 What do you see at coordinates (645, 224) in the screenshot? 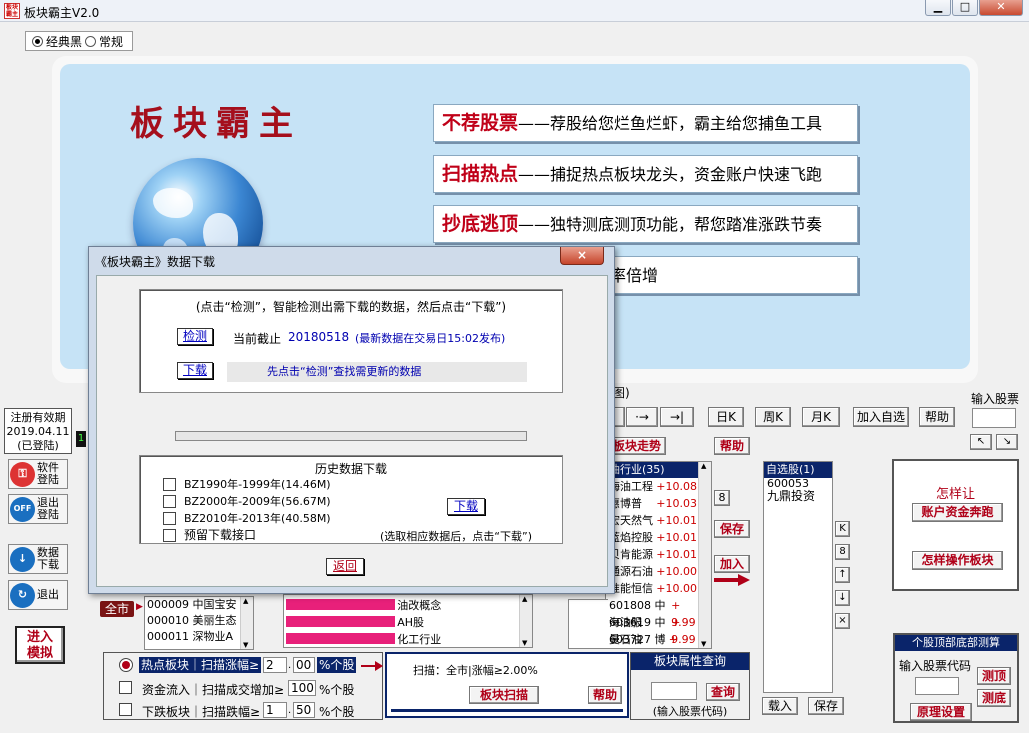
I see `slogan-3: 抄底逃顶——独特测底测顶功能，帮您踏准涨跌节奏` at bounding box center [645, 224].